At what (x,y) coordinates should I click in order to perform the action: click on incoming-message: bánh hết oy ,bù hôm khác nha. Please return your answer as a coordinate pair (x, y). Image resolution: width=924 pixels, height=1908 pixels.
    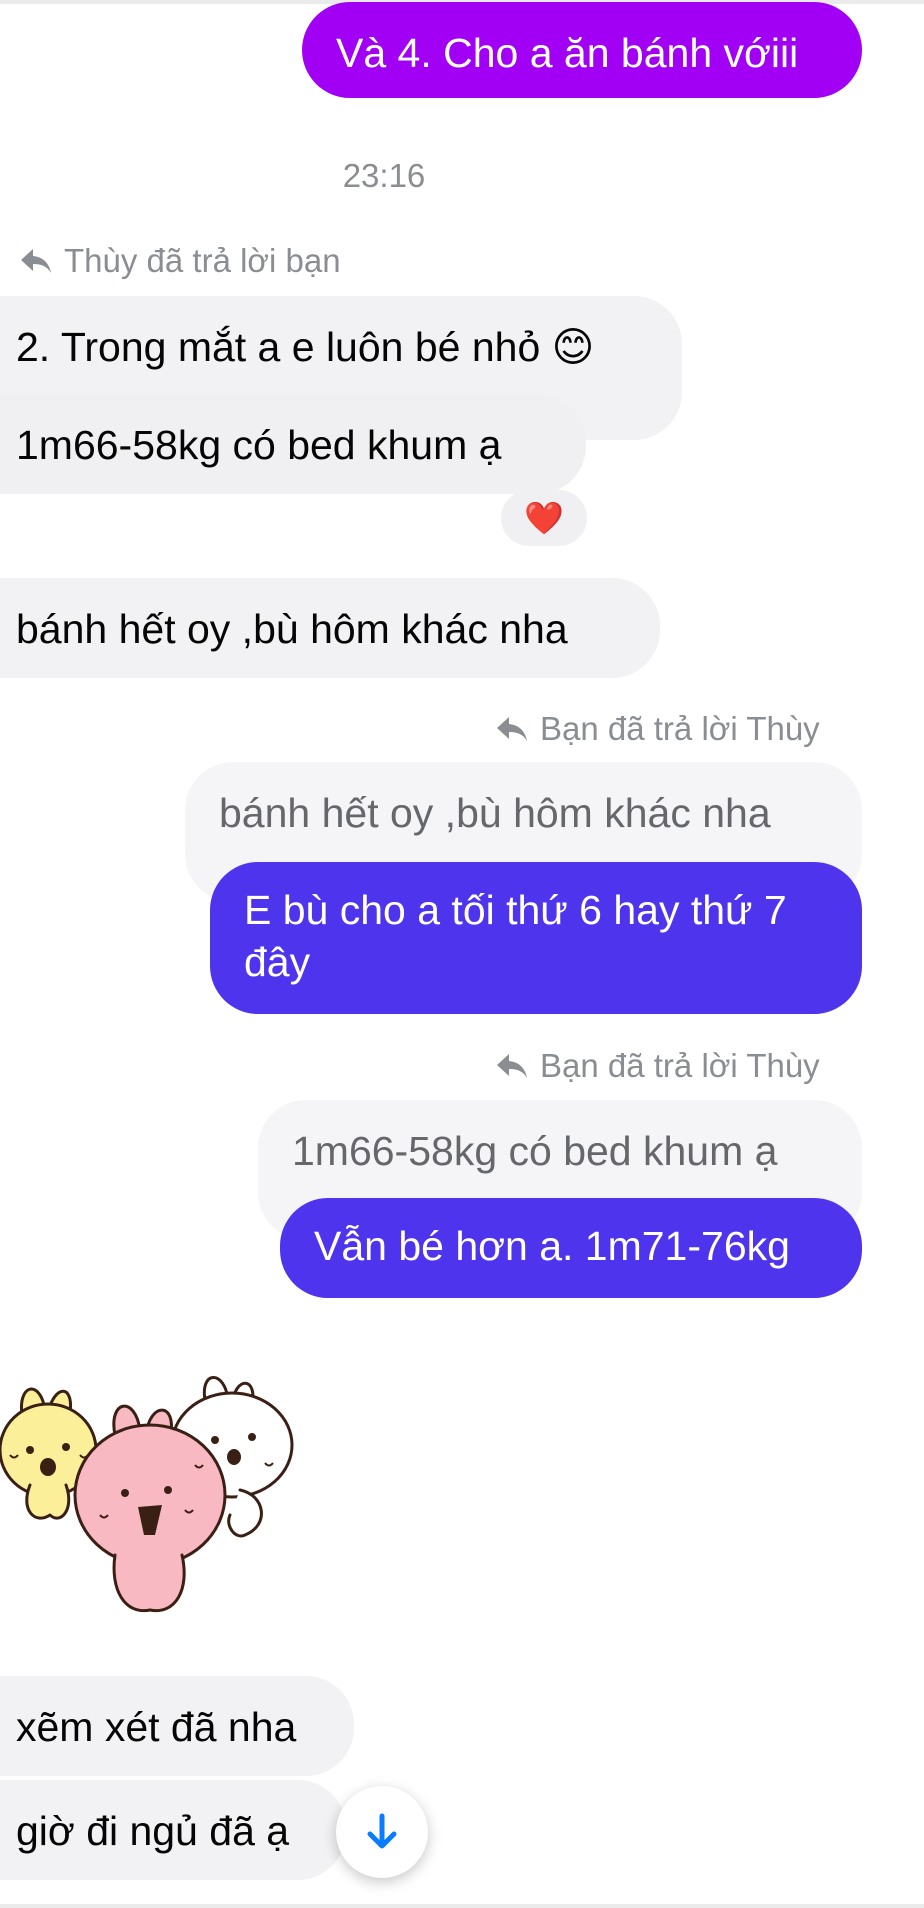
    Looking at the image, I should click on (330, 628).